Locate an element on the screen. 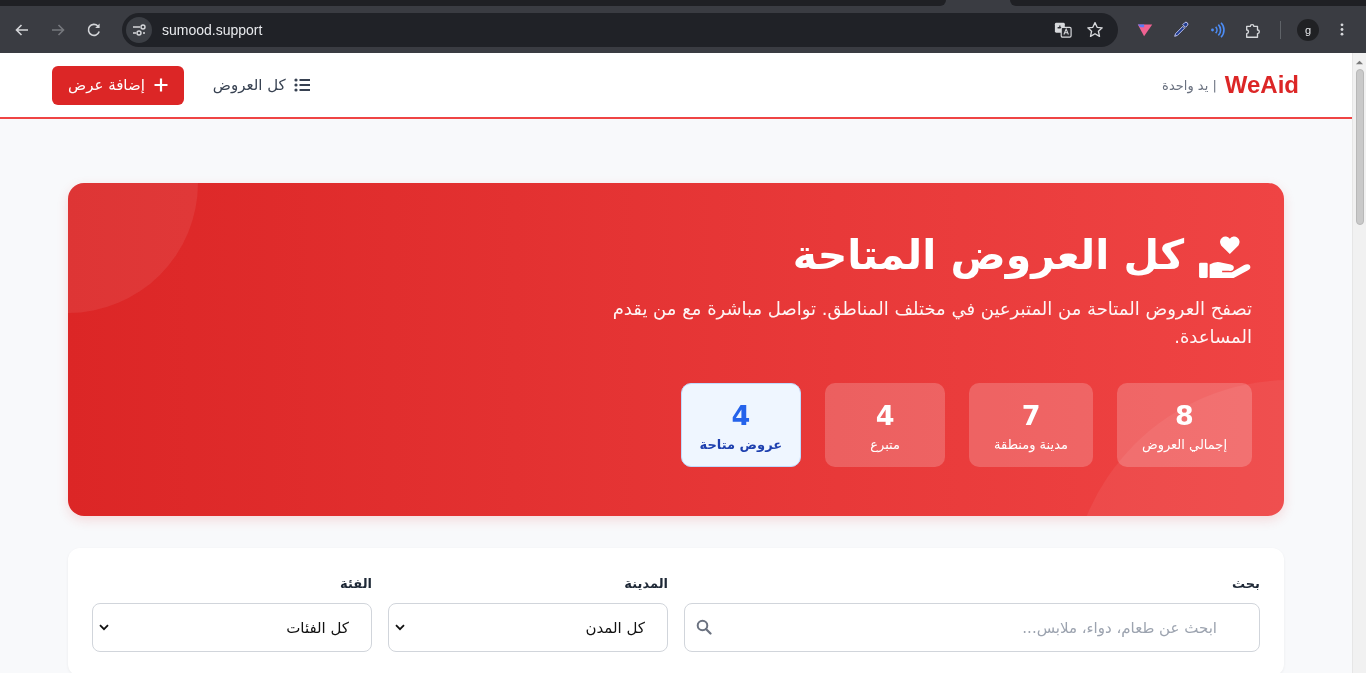 This screenshot has height=673, width=1366. stat-label: مدينة ومنطقة is located at coordinates (1031, 444).